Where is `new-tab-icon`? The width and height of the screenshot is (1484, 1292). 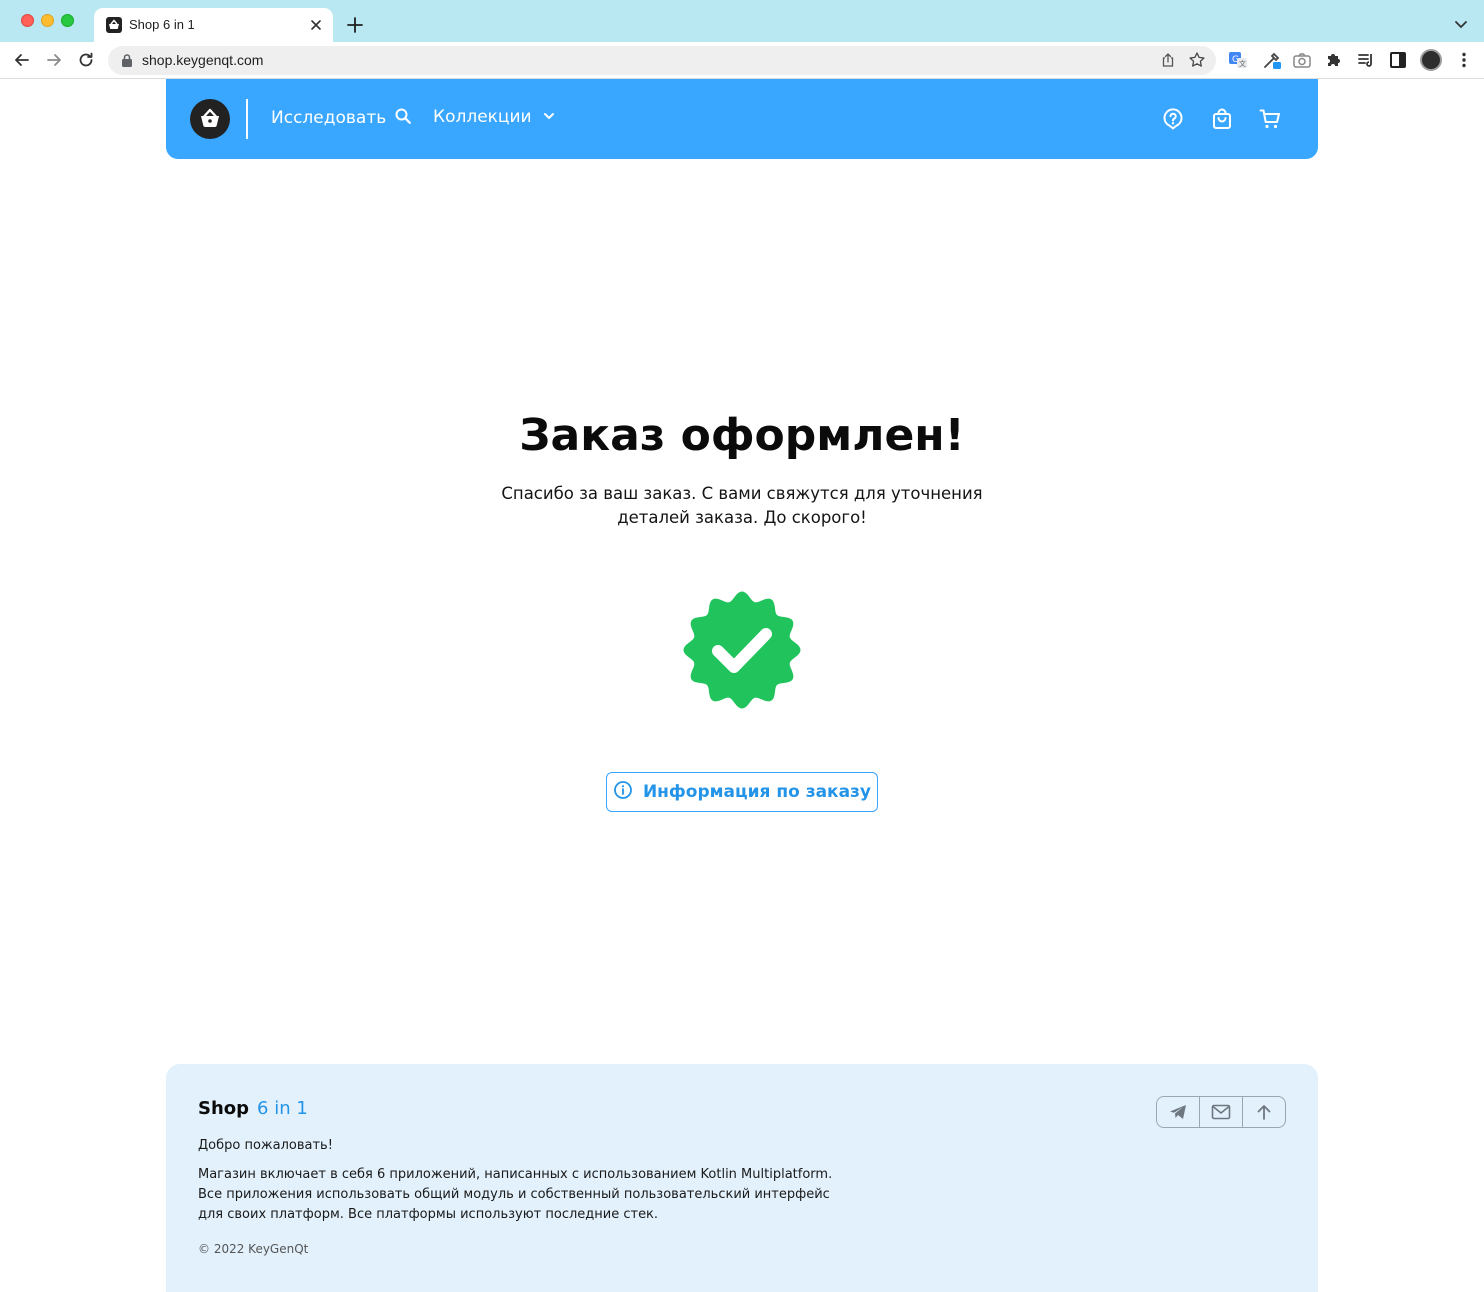
new-tab-icon is located at coordinates (355, 25).